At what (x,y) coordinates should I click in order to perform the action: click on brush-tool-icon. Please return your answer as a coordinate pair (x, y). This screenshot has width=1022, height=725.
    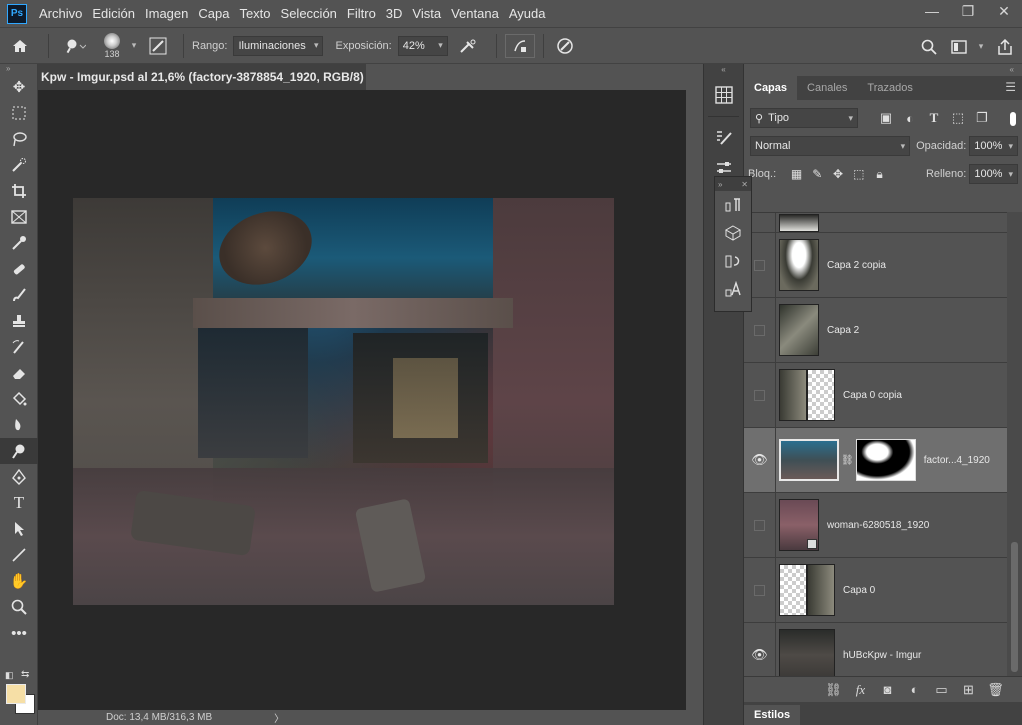
    Looking at the image, I should click on (19, 295).